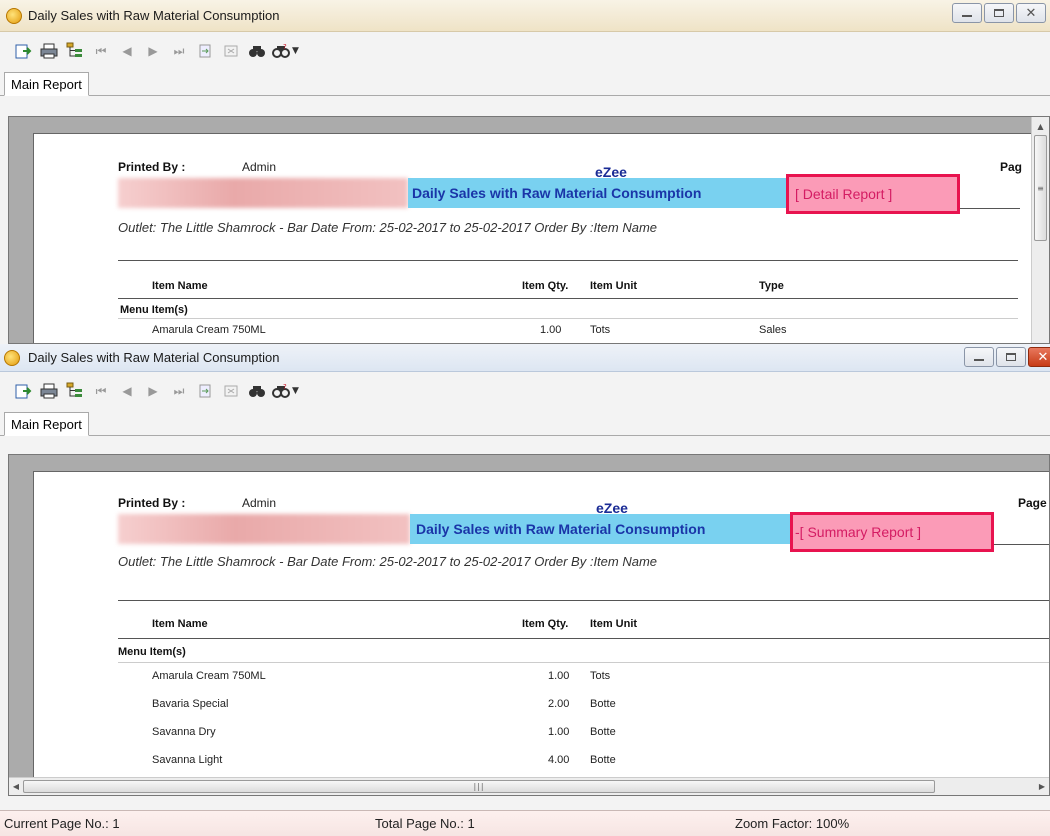 The width and height of the screenshot is (1050, 836). Describe the element at coordinates (295, 51) in the screenshot. I see `chevron-down-icon: ▼` at that location.